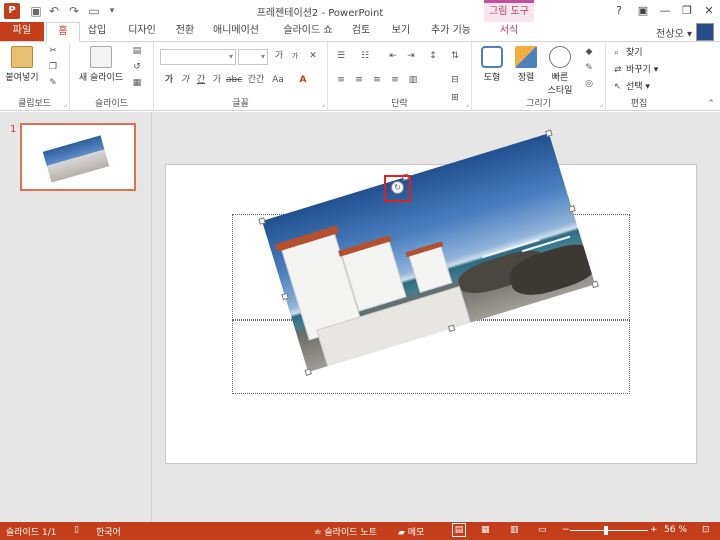  I want to click on rotate-icon: ↻, so click(397, 187).